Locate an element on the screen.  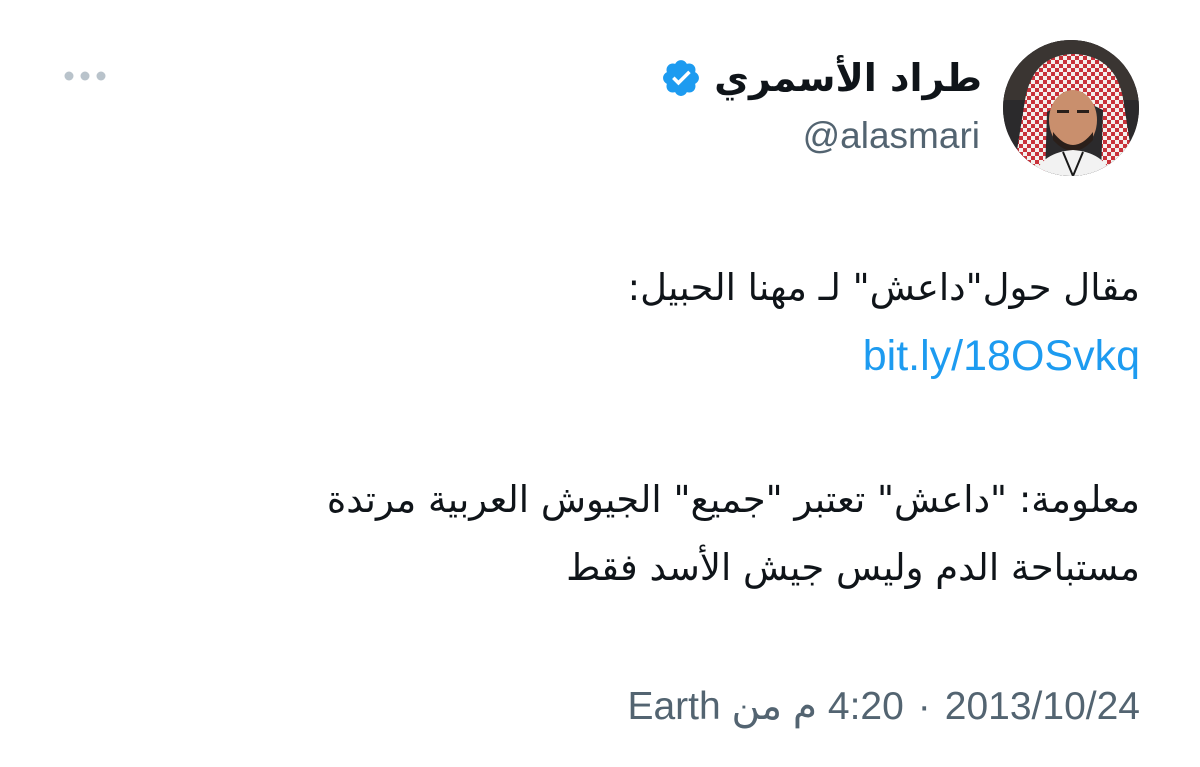
avatar is located at coordinates (1071, 108).